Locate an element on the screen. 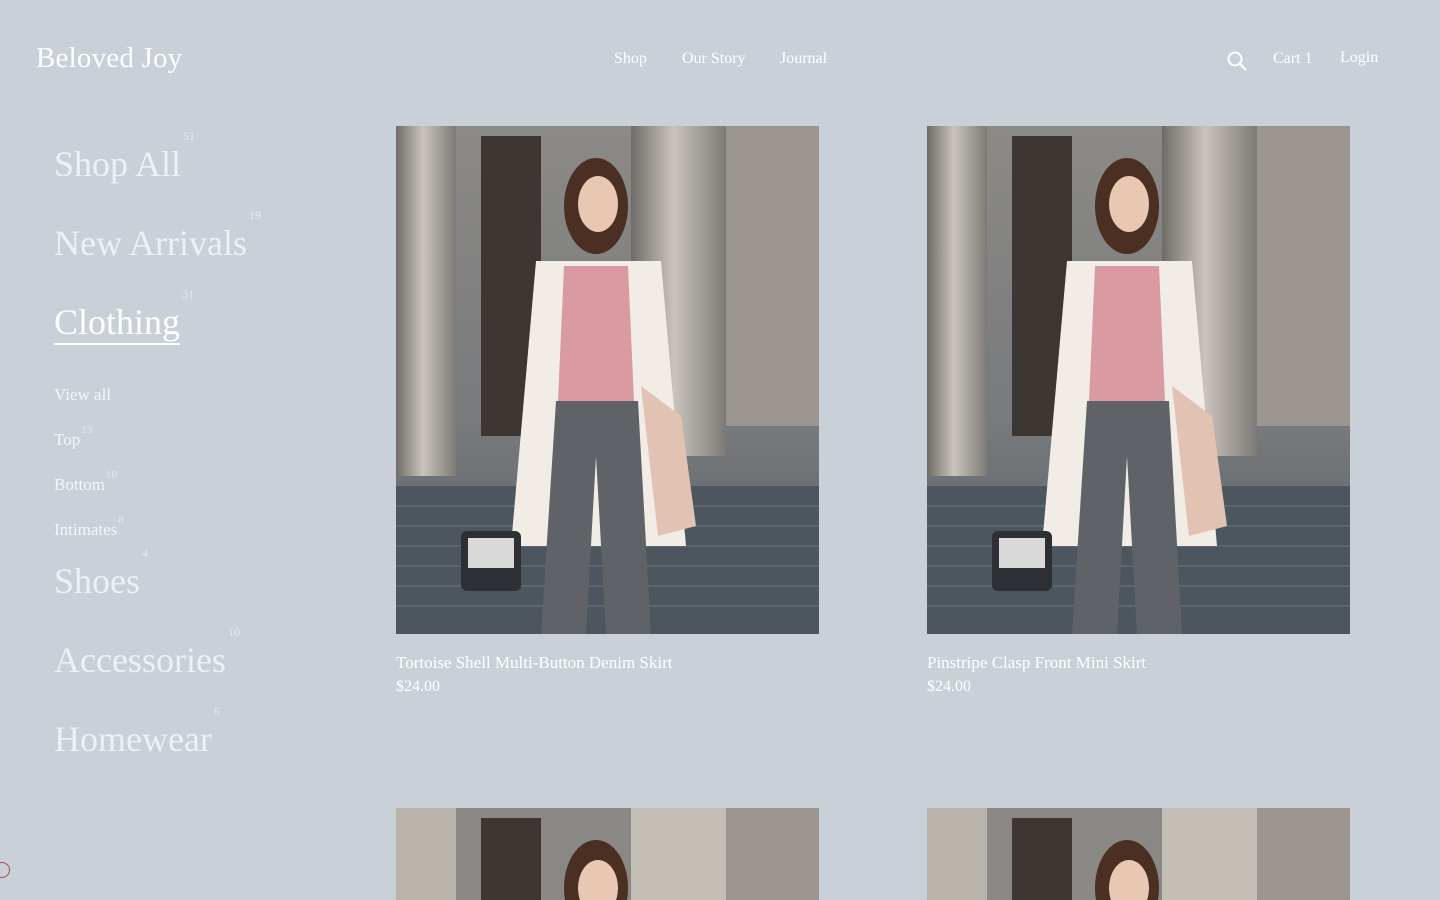 The height and width of the screenshot is (900, 1440). search-icon is located at coordinates (1237, 61).